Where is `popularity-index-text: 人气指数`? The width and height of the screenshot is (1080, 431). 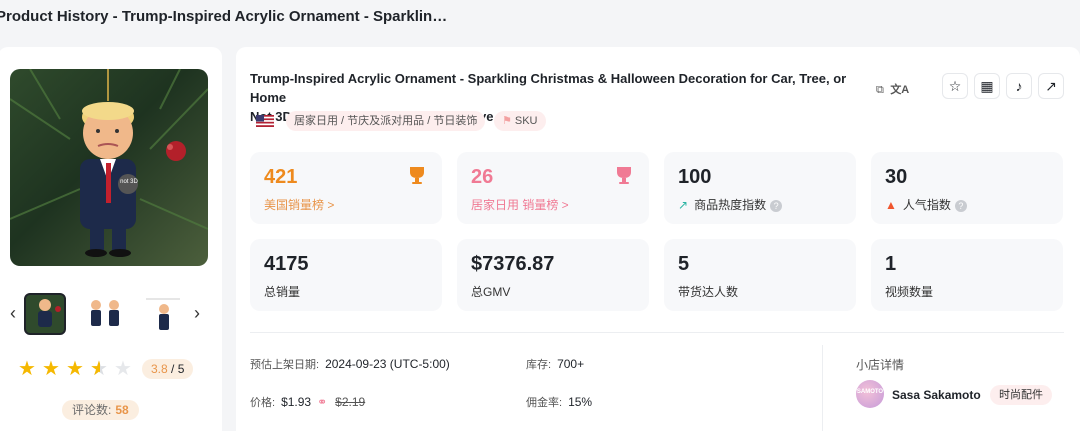 popularity-index-text: 人气指数 is located at coordinates (926, 205).